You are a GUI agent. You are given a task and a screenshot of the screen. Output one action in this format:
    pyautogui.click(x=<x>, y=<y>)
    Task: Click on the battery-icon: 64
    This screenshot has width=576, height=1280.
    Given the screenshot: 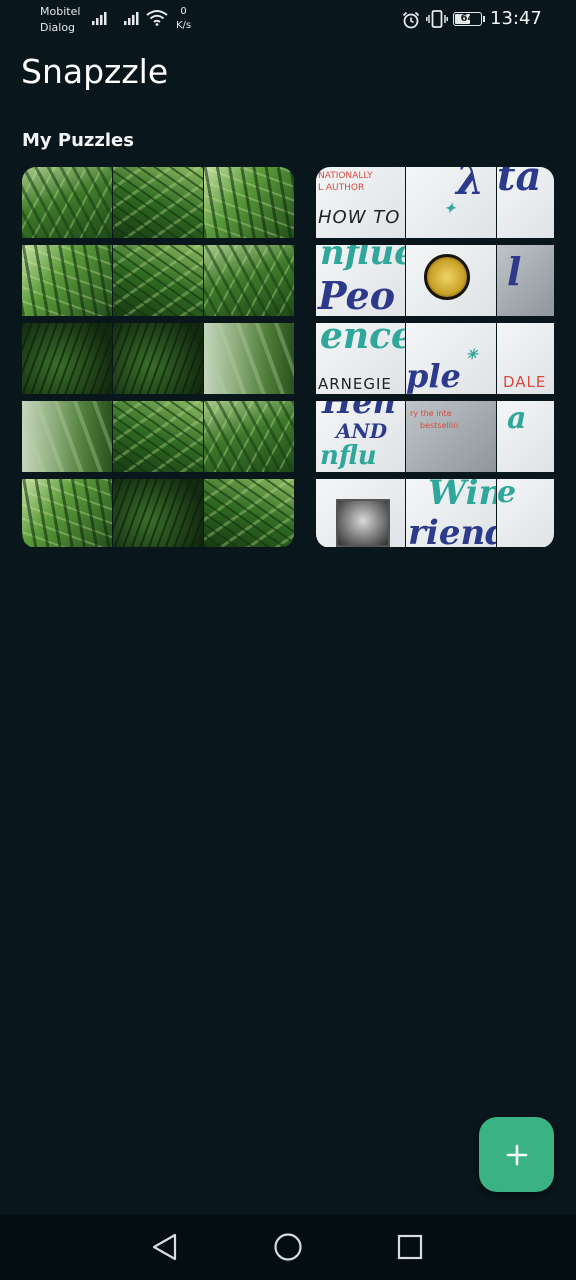 What is the action you would take?
    pyautogui.click(x=467, y=19)
    